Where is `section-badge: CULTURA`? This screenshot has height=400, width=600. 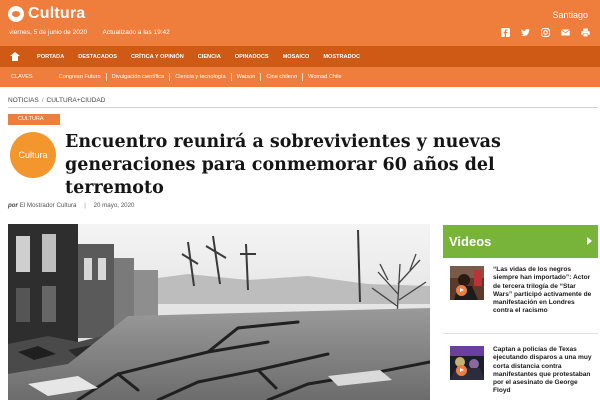
section-badge: CULTURA is located at coordinates (34, 119).